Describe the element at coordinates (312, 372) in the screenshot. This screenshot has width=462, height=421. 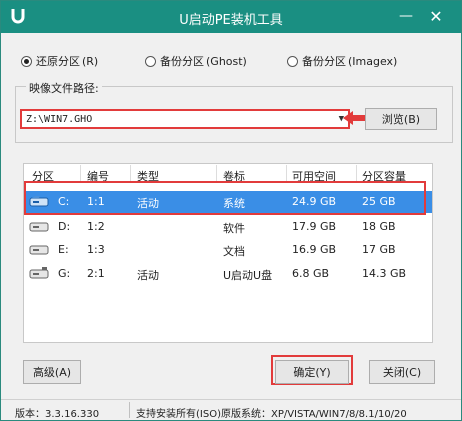
I see `confirm-button: 确定(Y)` at that location.